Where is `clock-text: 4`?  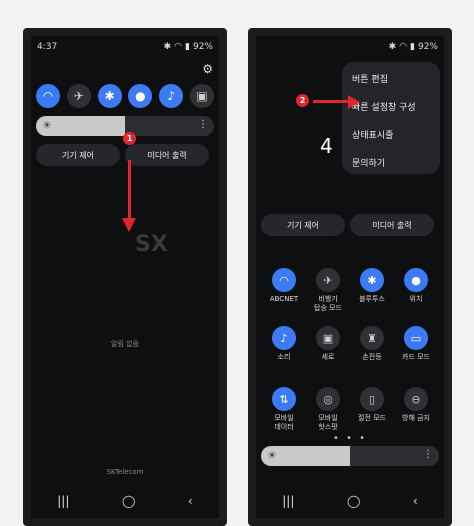
clock-text: 4 is located at coordinates (326, 146).